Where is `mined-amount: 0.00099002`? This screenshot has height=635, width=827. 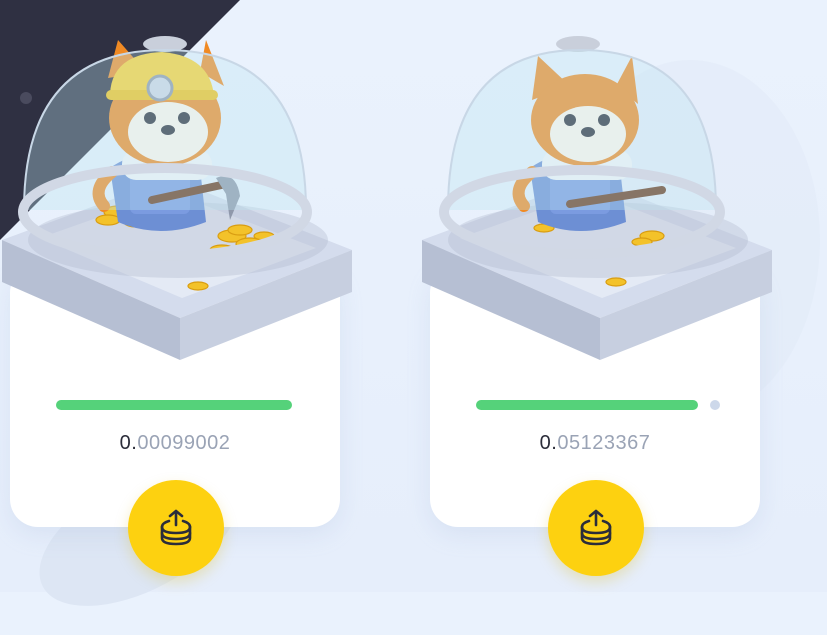 mined-amount: 0.00099002 is located at coordinates (175, 443).